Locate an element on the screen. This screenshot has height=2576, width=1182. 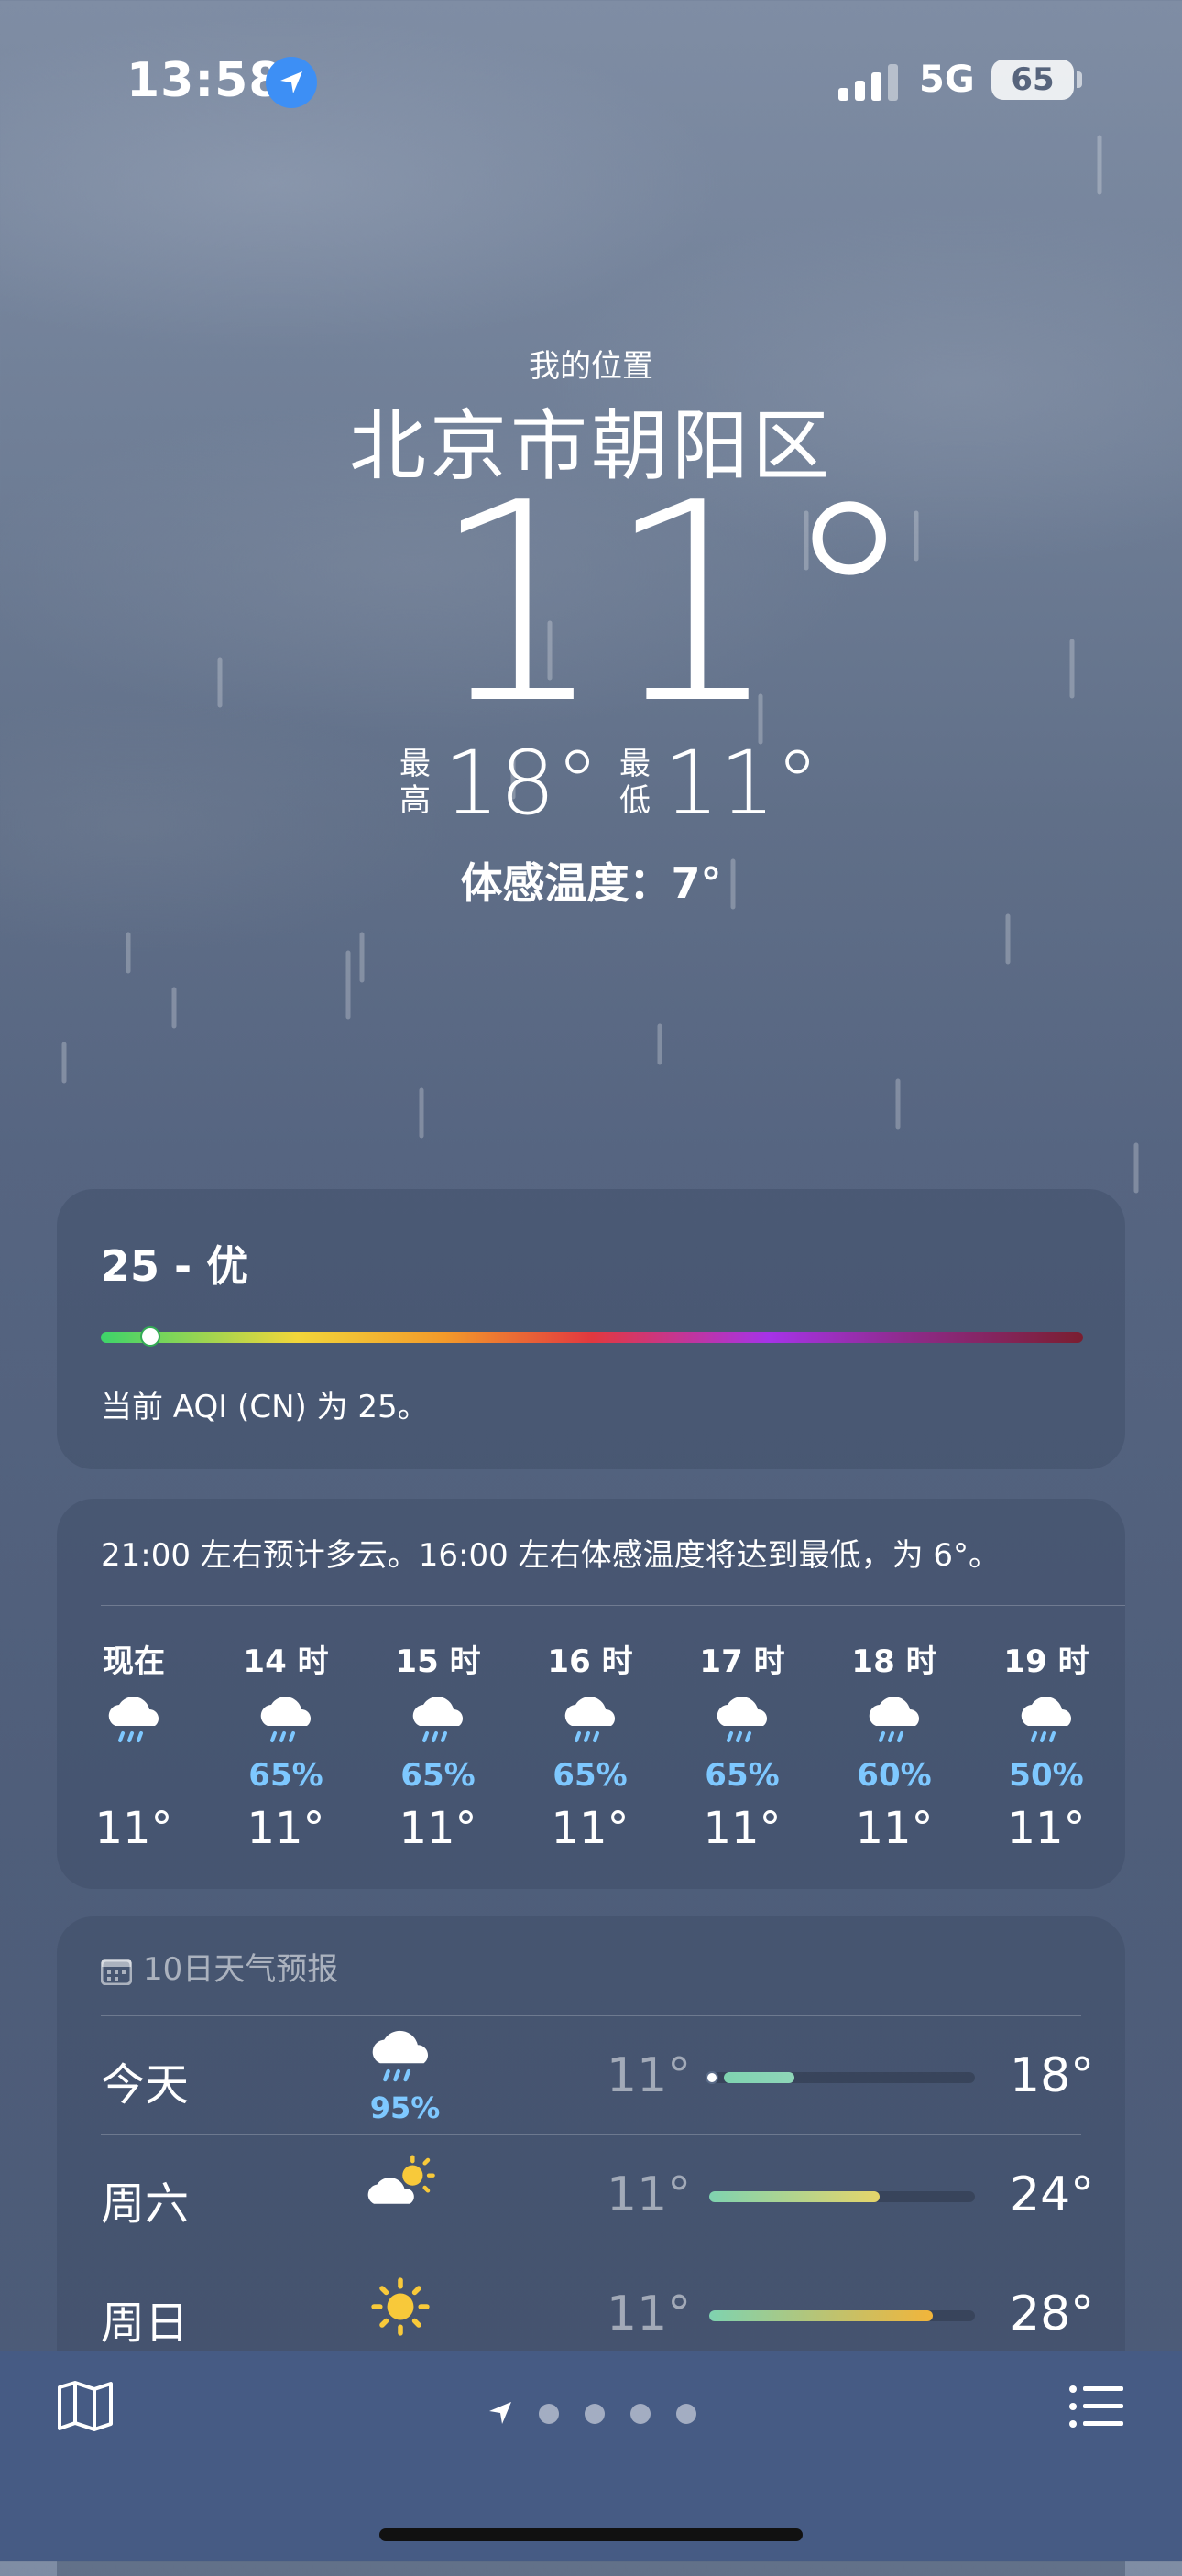
signal-icon is located at coordinates (868, 83).